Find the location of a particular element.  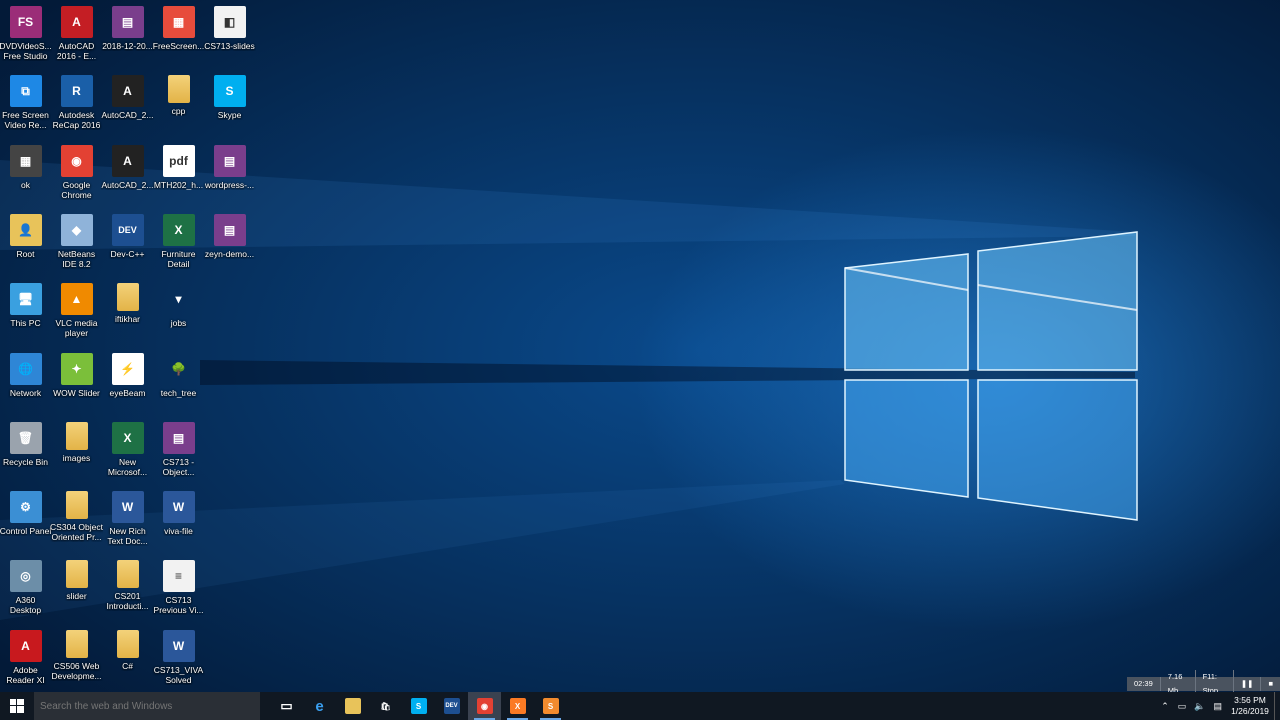

clock-time: 3:56 PM is located at coordinates (1250, 700).